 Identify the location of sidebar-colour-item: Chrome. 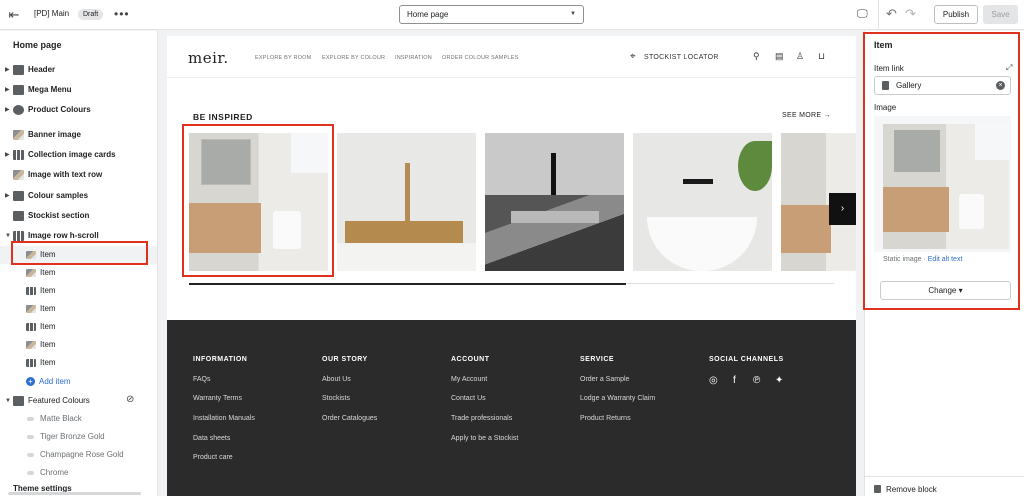
(78, 473).